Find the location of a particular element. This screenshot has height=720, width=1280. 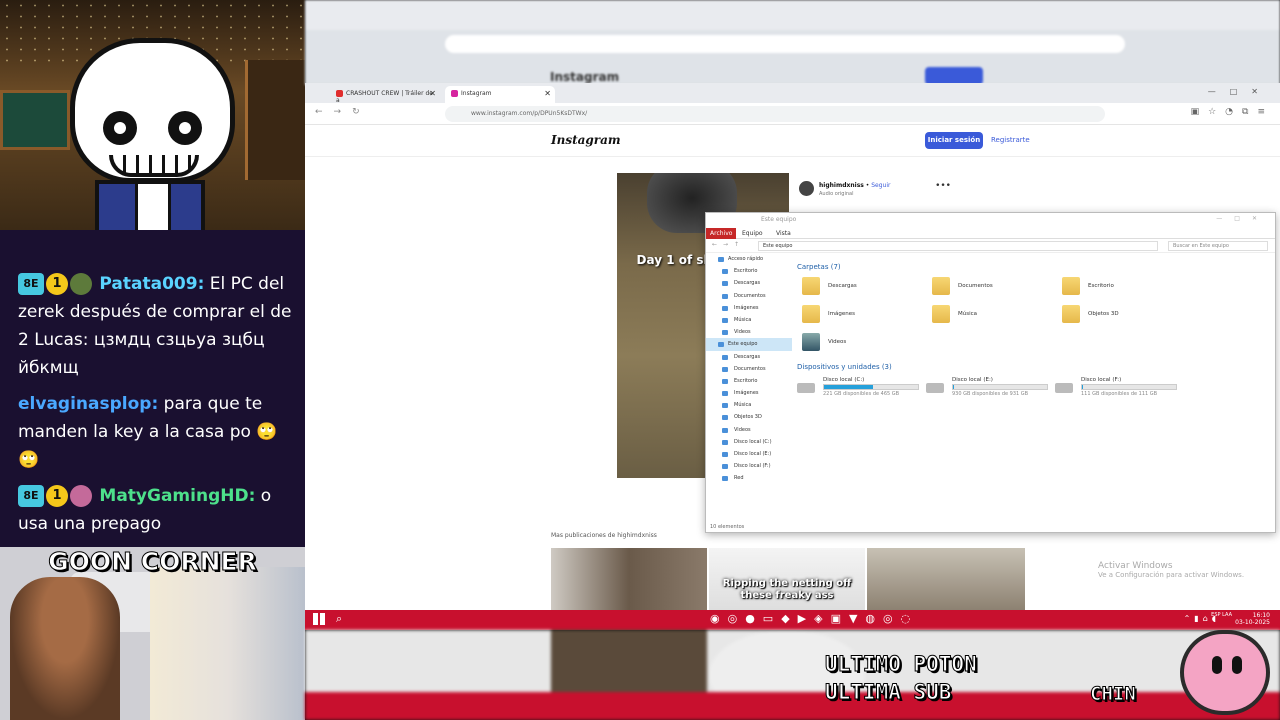

nav-item: Disco local (C:) is located at coordinates (749, 442).